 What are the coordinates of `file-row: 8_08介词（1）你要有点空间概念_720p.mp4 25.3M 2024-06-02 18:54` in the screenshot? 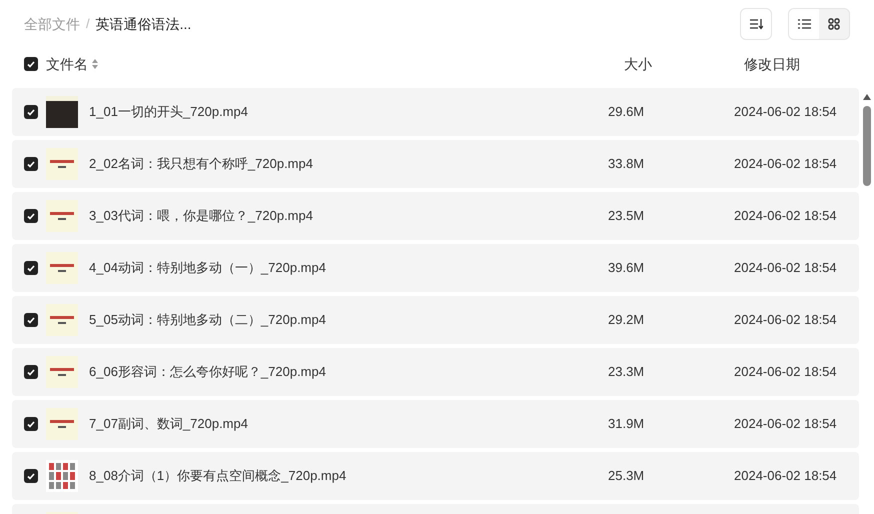 It's located at (435, 476).